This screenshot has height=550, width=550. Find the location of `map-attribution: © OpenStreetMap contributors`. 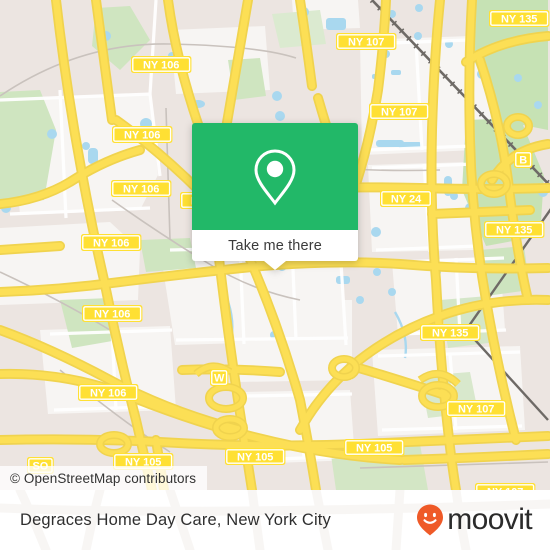

map-attribution: © OpenStreetMap contributors is located at coordinates (104, 478).